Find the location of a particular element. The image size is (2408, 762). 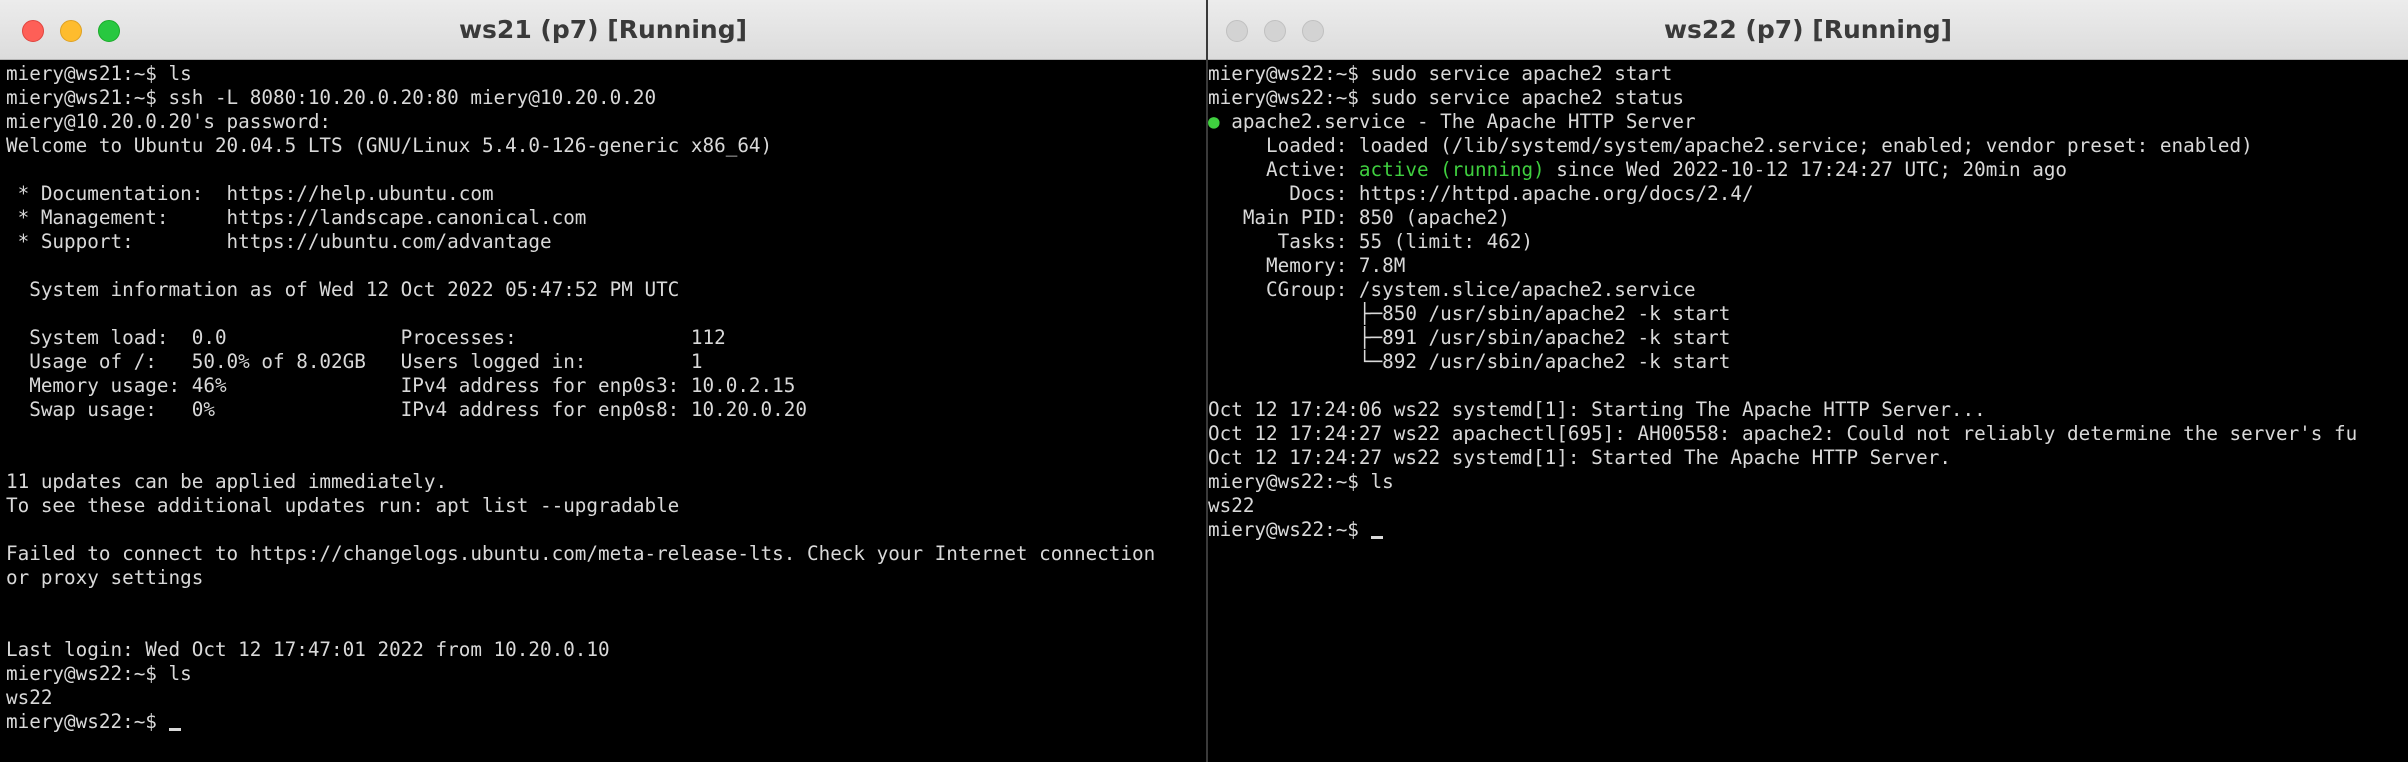

ws21-titlebar: ws21 (p7) [Running] is located at coordinates (603, 30).